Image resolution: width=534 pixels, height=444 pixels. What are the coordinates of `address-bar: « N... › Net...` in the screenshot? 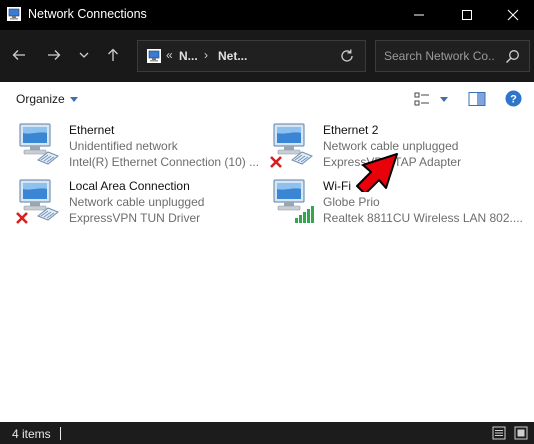 It's located at (251, 56).